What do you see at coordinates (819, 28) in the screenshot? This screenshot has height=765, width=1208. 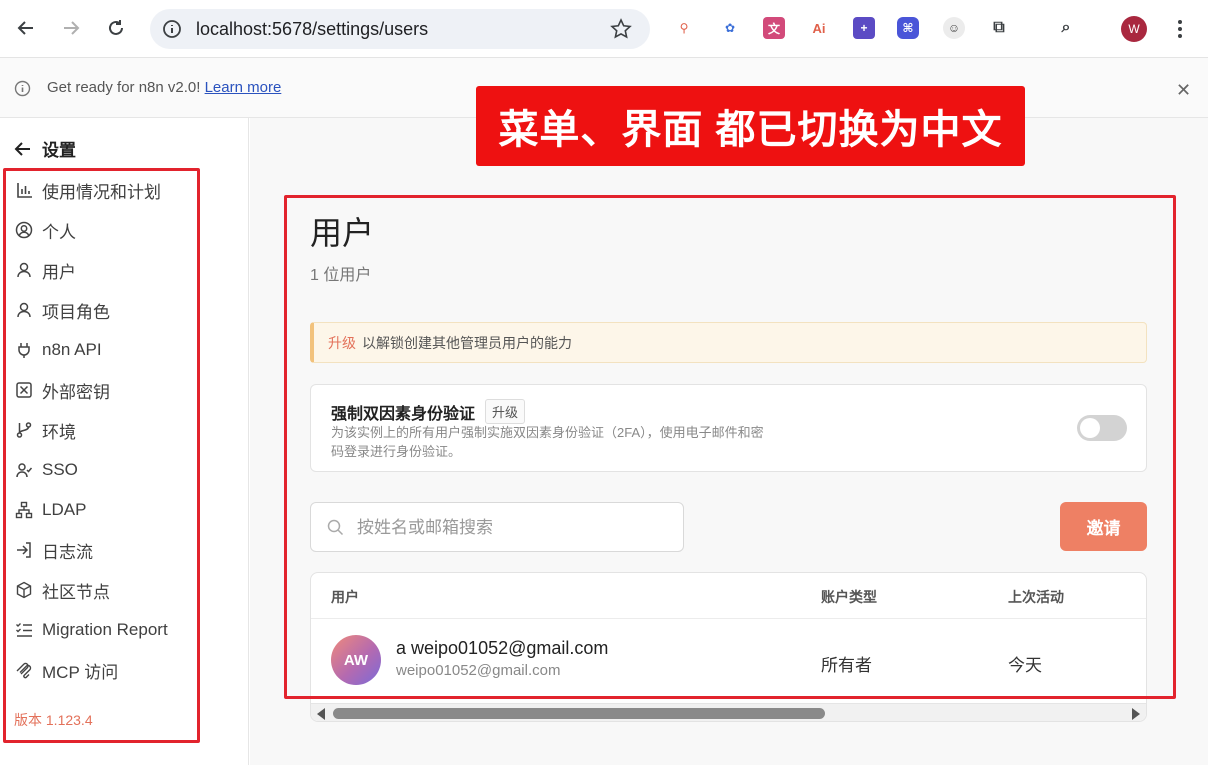 I see `ai-extension-icon: Ai` at bounding box center [819, 28].